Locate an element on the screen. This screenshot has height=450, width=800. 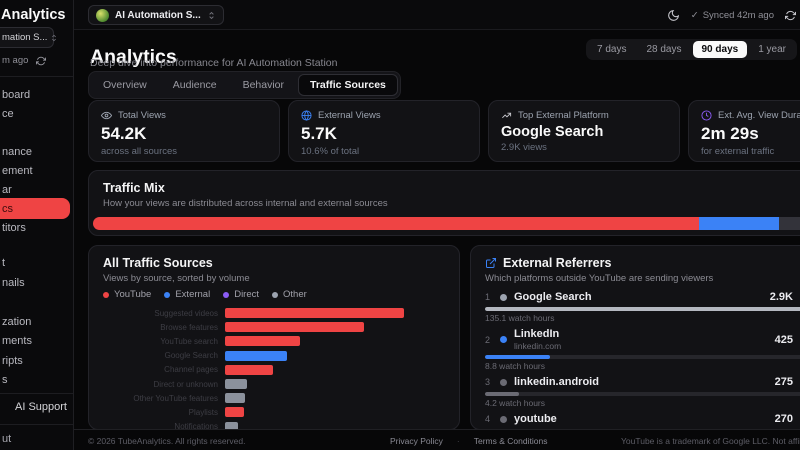
chart-row-label: Channel pages is located at coordinates (191, 370).